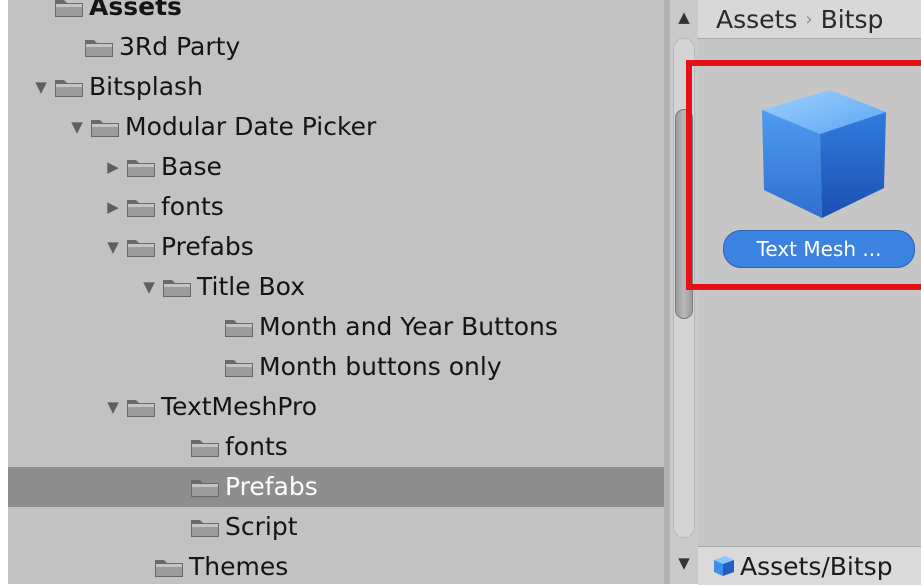 This screenshot has width=921, height=585. I want to click on tree-row: Themes, so click(336, 565).